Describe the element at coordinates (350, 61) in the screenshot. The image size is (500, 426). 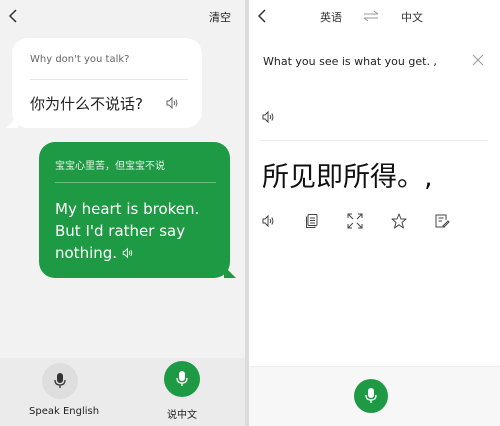
I see `source-text-input: What you see is what you get. ,` at that location.